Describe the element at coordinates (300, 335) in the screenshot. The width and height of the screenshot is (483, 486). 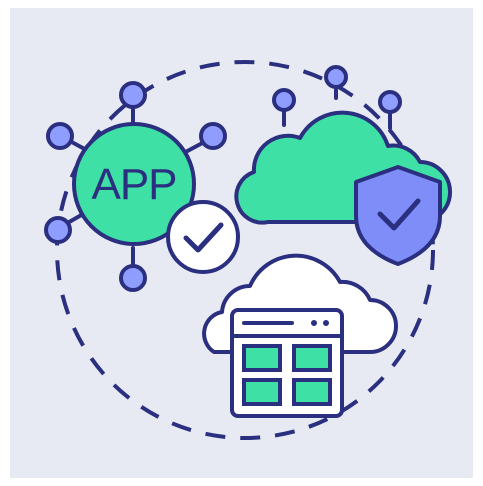
I see `cloud-browser-icon` at that location.